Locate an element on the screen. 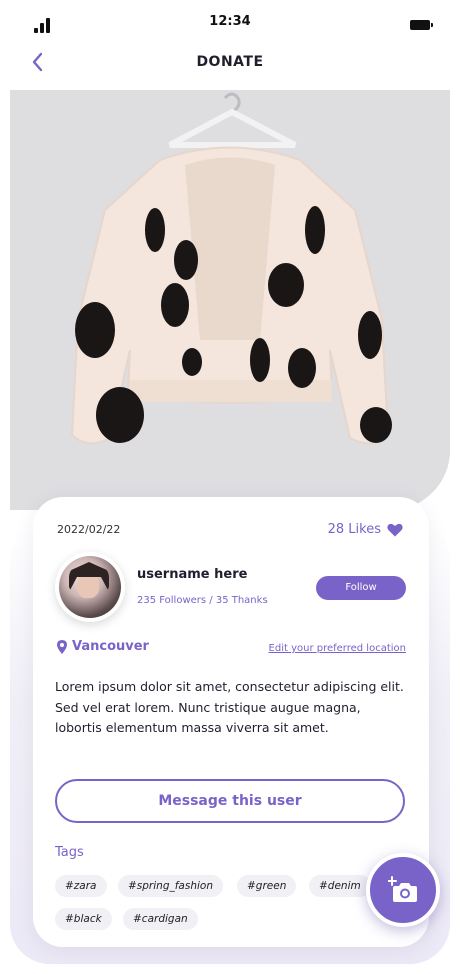 The image size is (460, 974). follow-button: Follow is located at coordinates (361, 588).